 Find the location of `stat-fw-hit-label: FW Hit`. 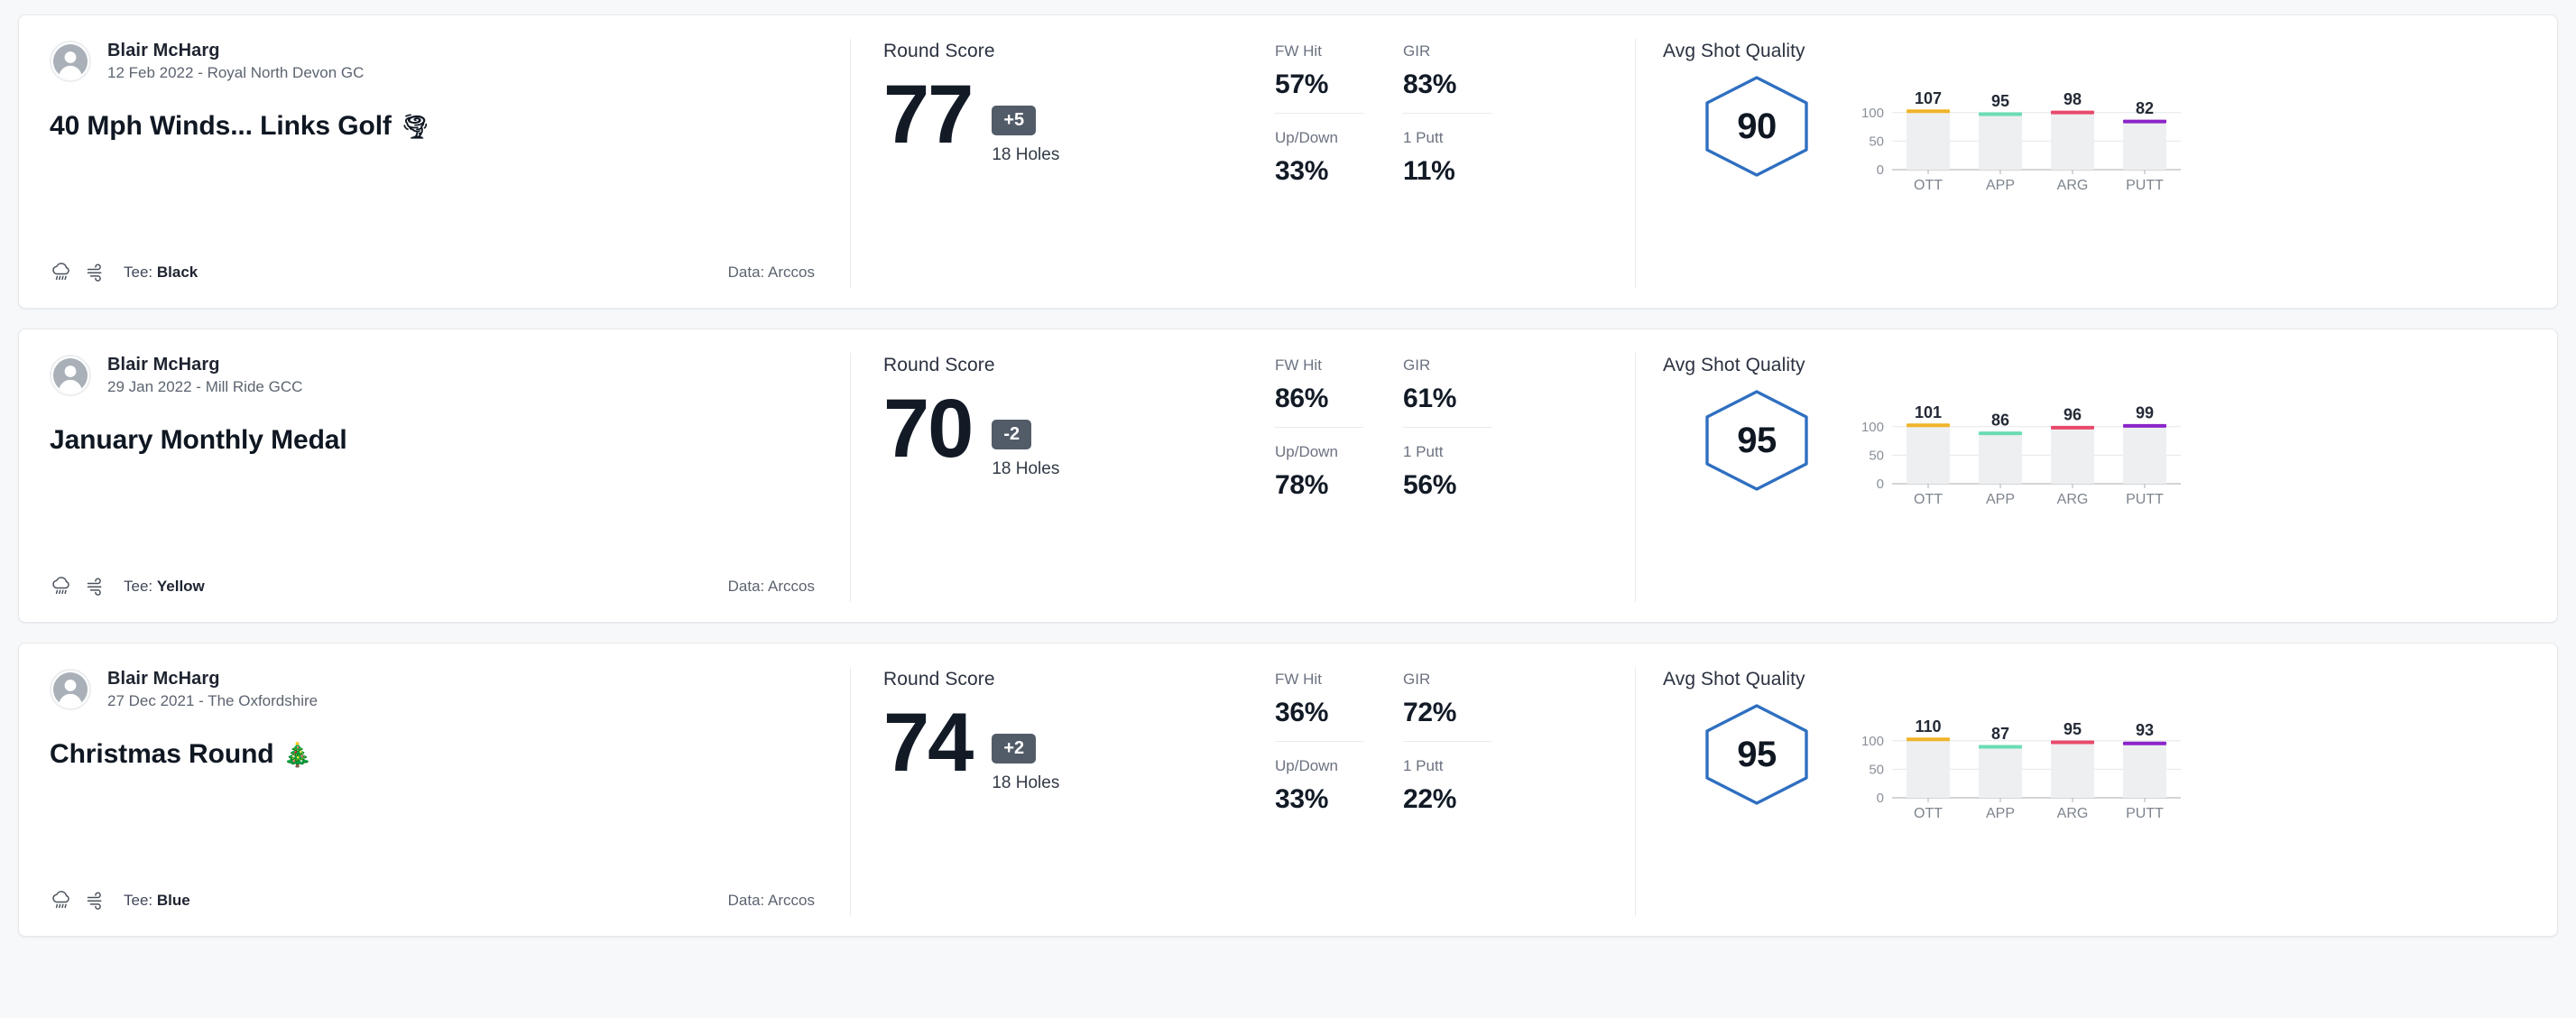

stat-fw-hit-label: FW Hit is located at coordinates (1298, 51).